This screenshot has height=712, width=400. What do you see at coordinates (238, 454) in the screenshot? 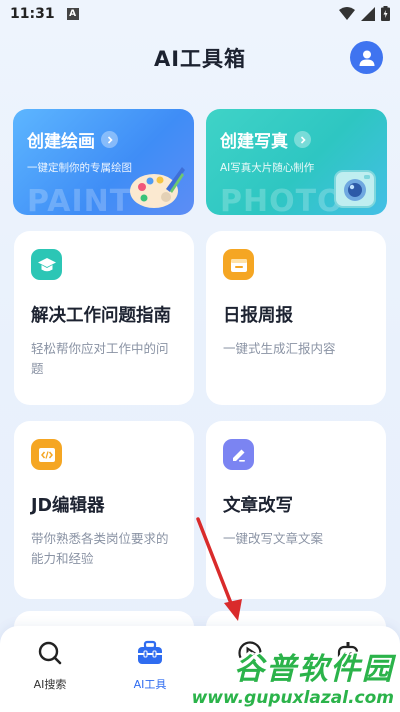
I see `pencil-icon` at bounding box center [238, 454].